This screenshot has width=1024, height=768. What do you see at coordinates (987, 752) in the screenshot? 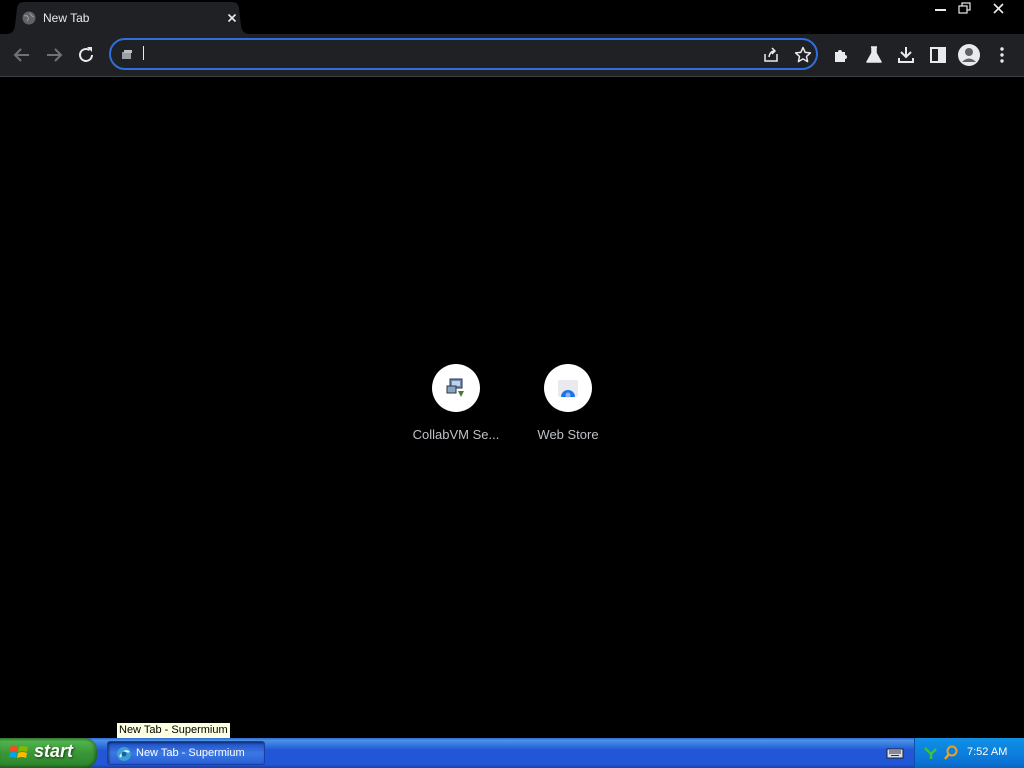
I see `system-clock: 7:52 AM` at bounding box center [987, 752].